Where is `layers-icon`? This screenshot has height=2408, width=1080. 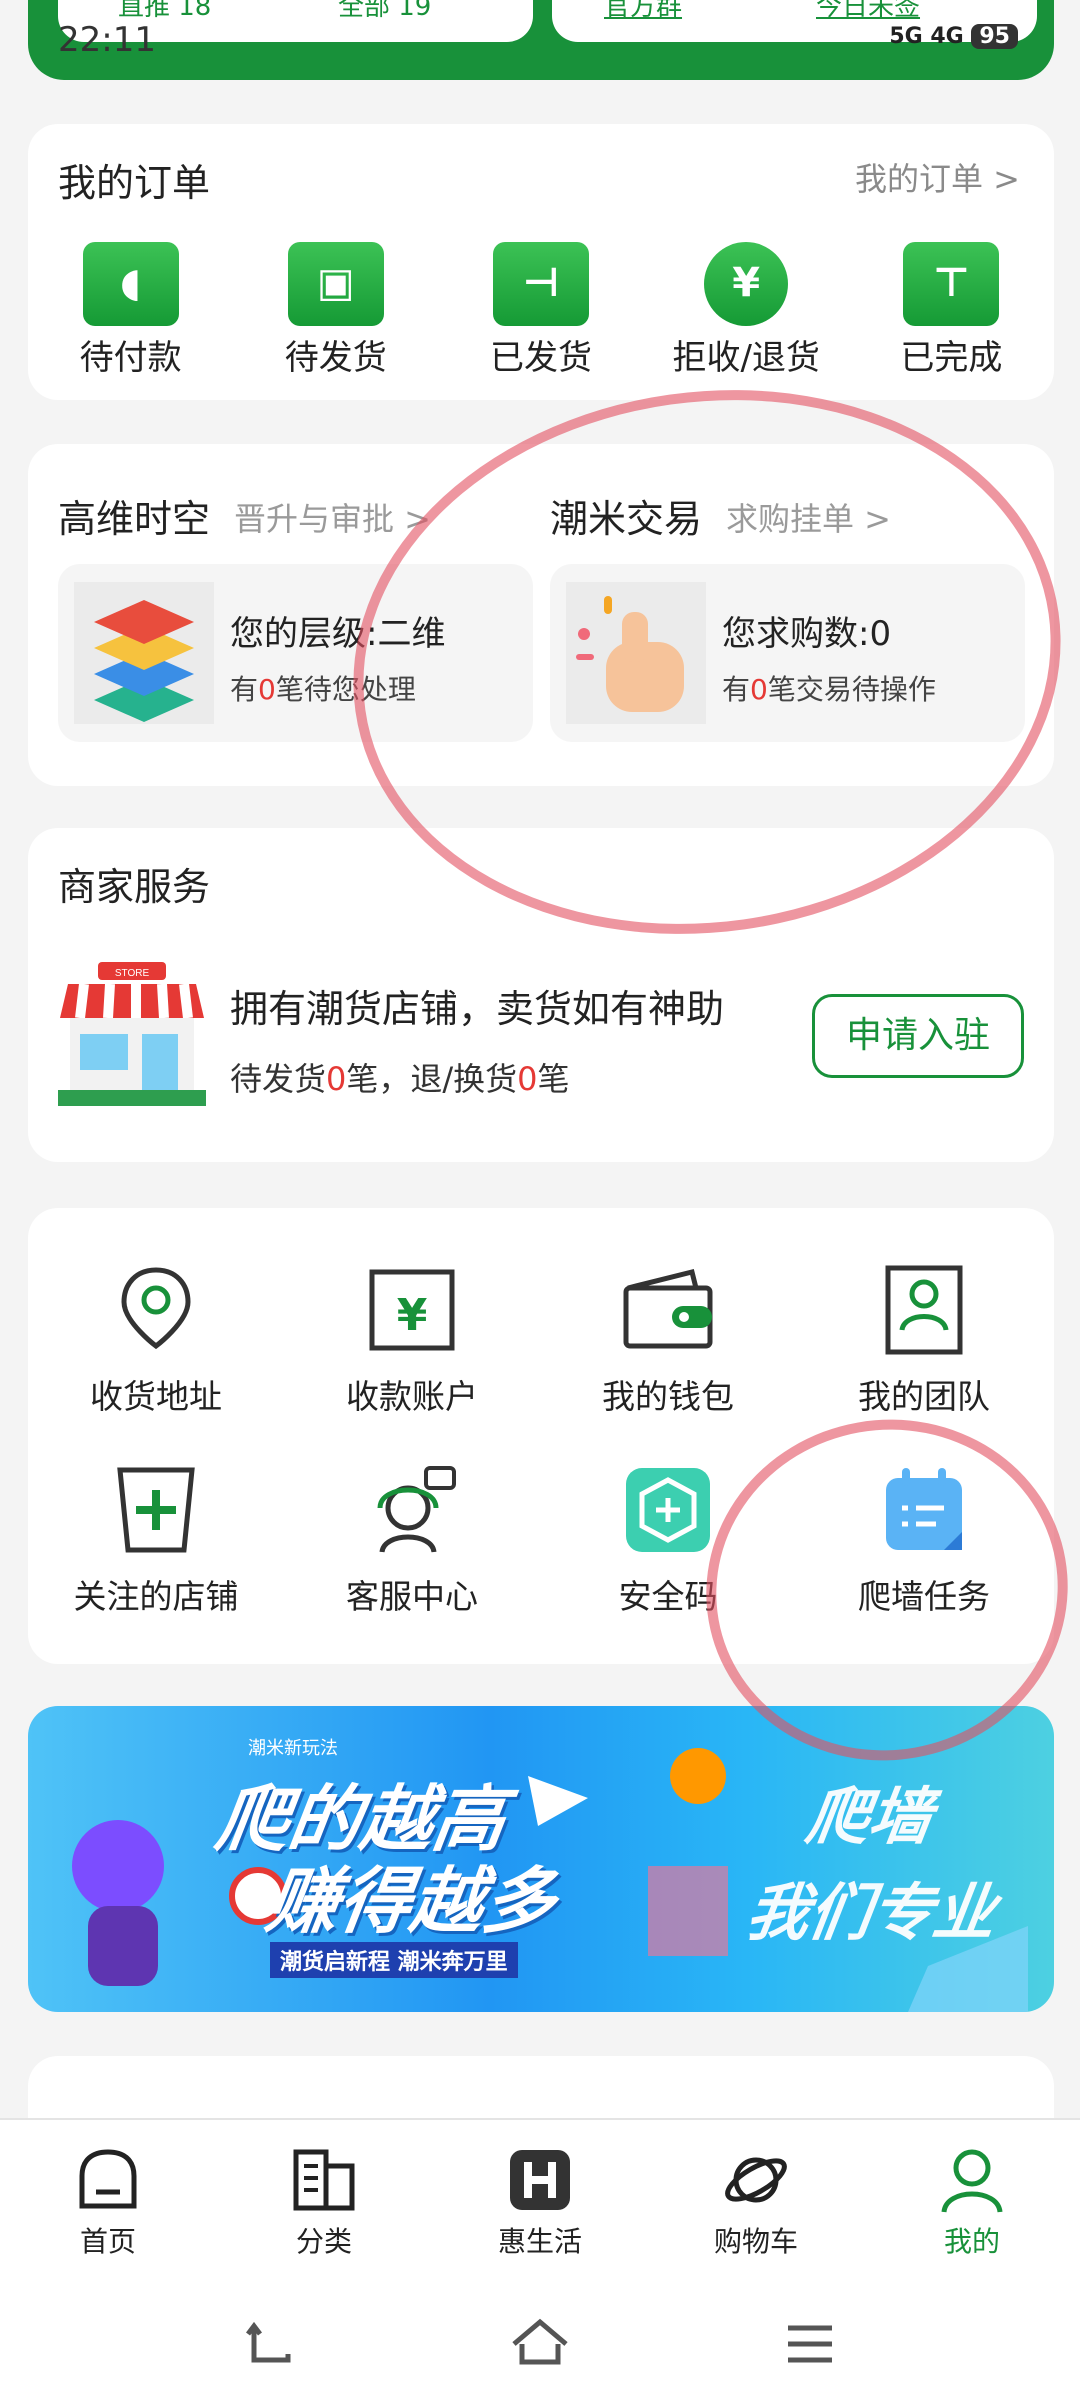 layers-icon is located at coordinates (144, 653).